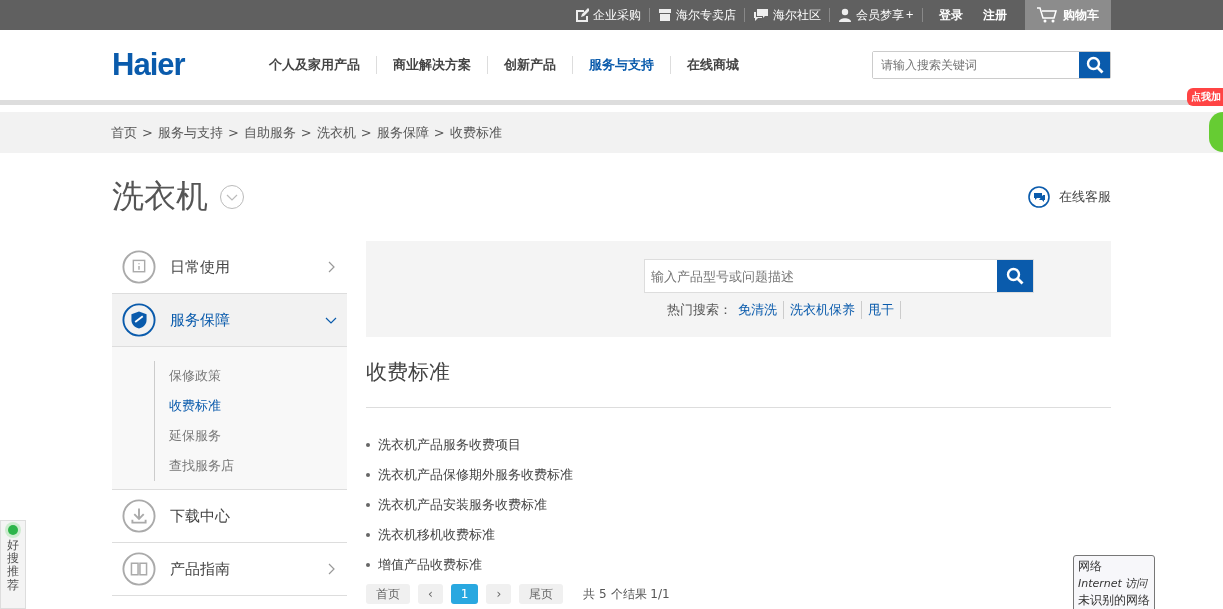 Image resolution: width=1223 pixels, height=609 pixels. What do you see at coordinates (190, 132) in the screenshot?
I see `breadcrumb-link: 服务与支持` at bounding box center [190, 132].